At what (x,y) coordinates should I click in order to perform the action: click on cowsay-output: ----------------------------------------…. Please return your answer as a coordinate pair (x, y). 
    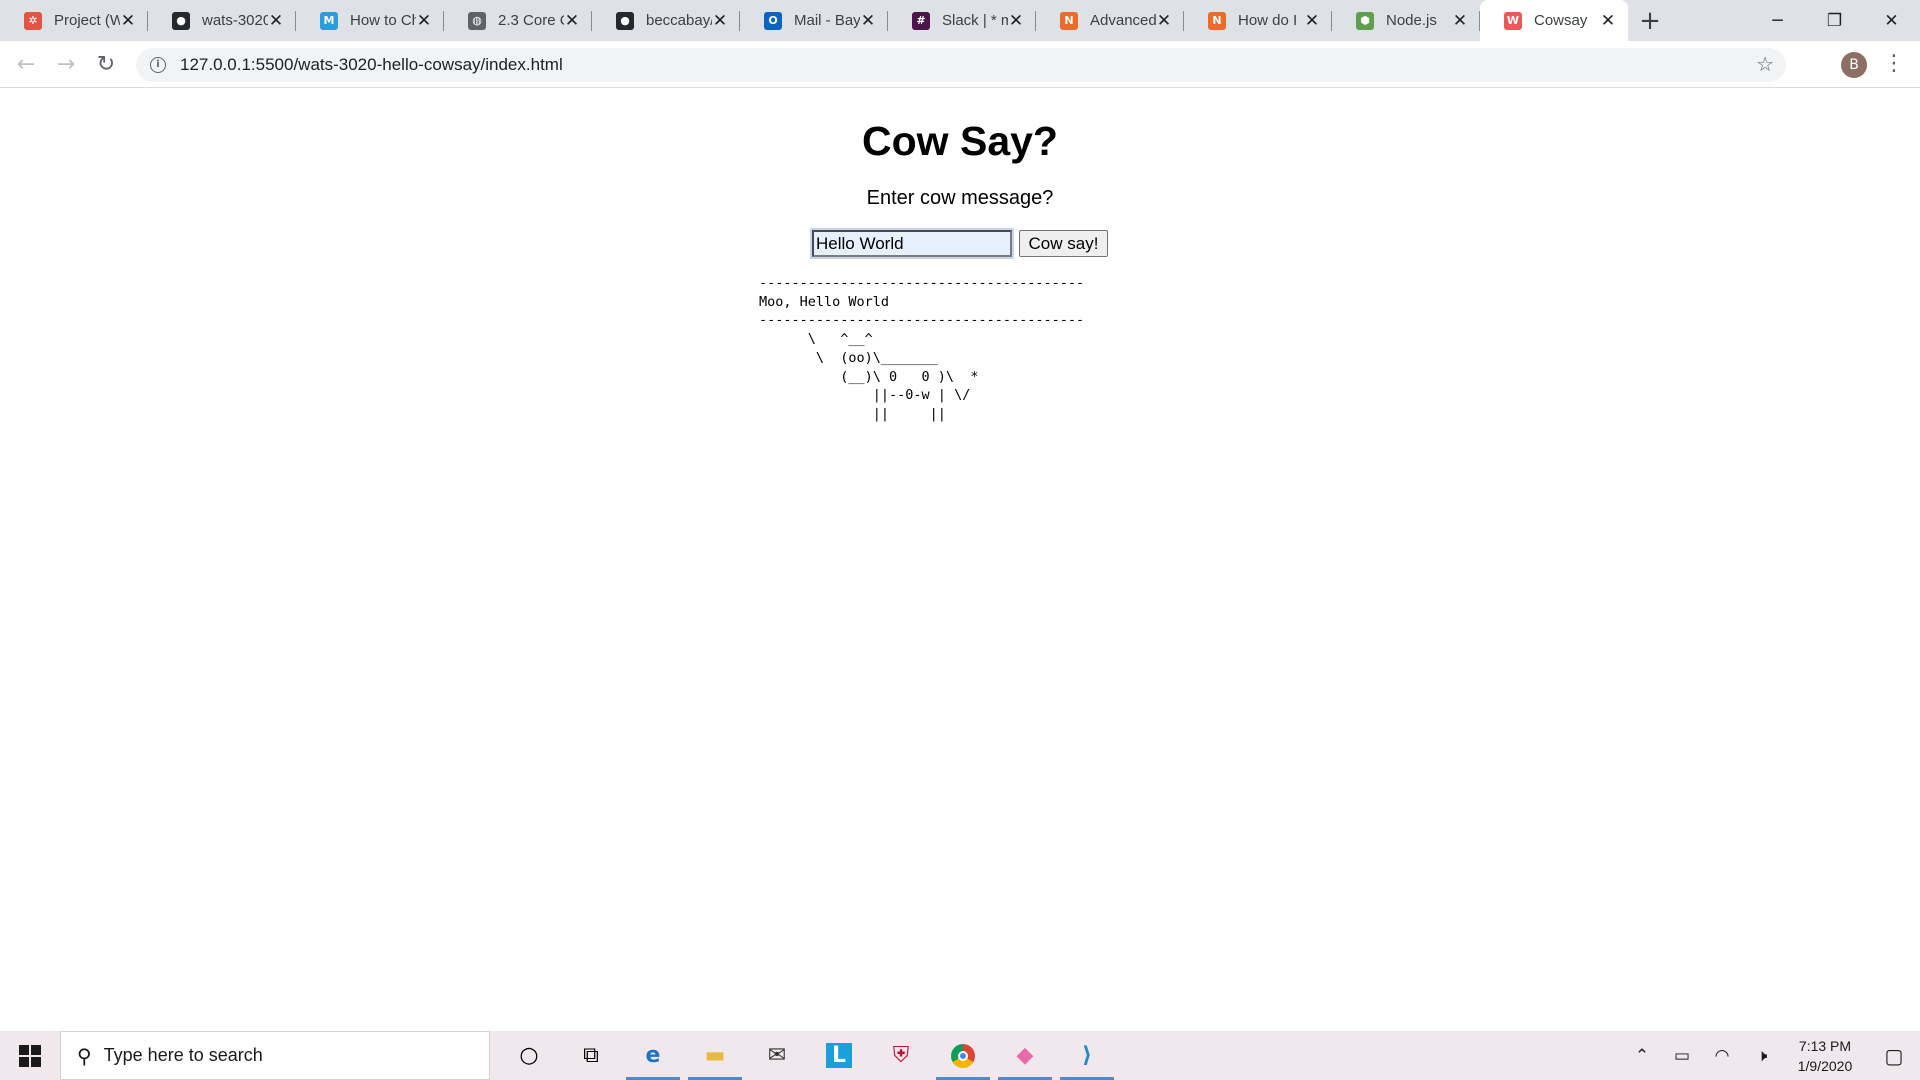
    Looking at the image, I should click on (922, 348).